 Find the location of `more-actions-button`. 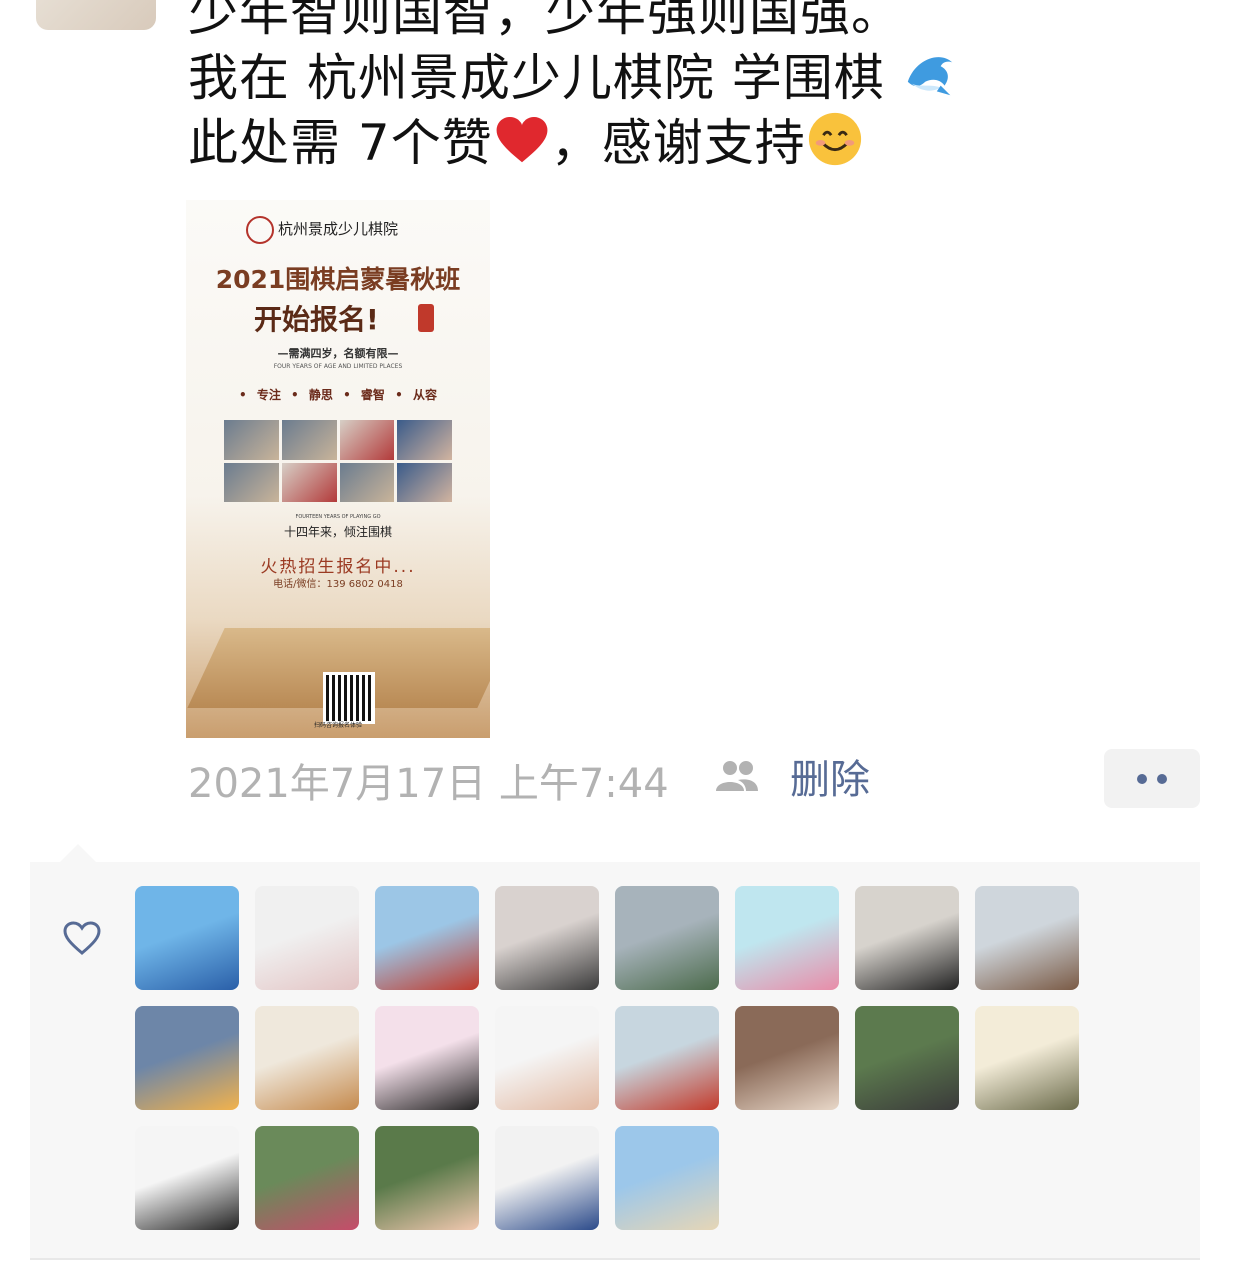

more-actions-button is located at coordinates (1152, 778).